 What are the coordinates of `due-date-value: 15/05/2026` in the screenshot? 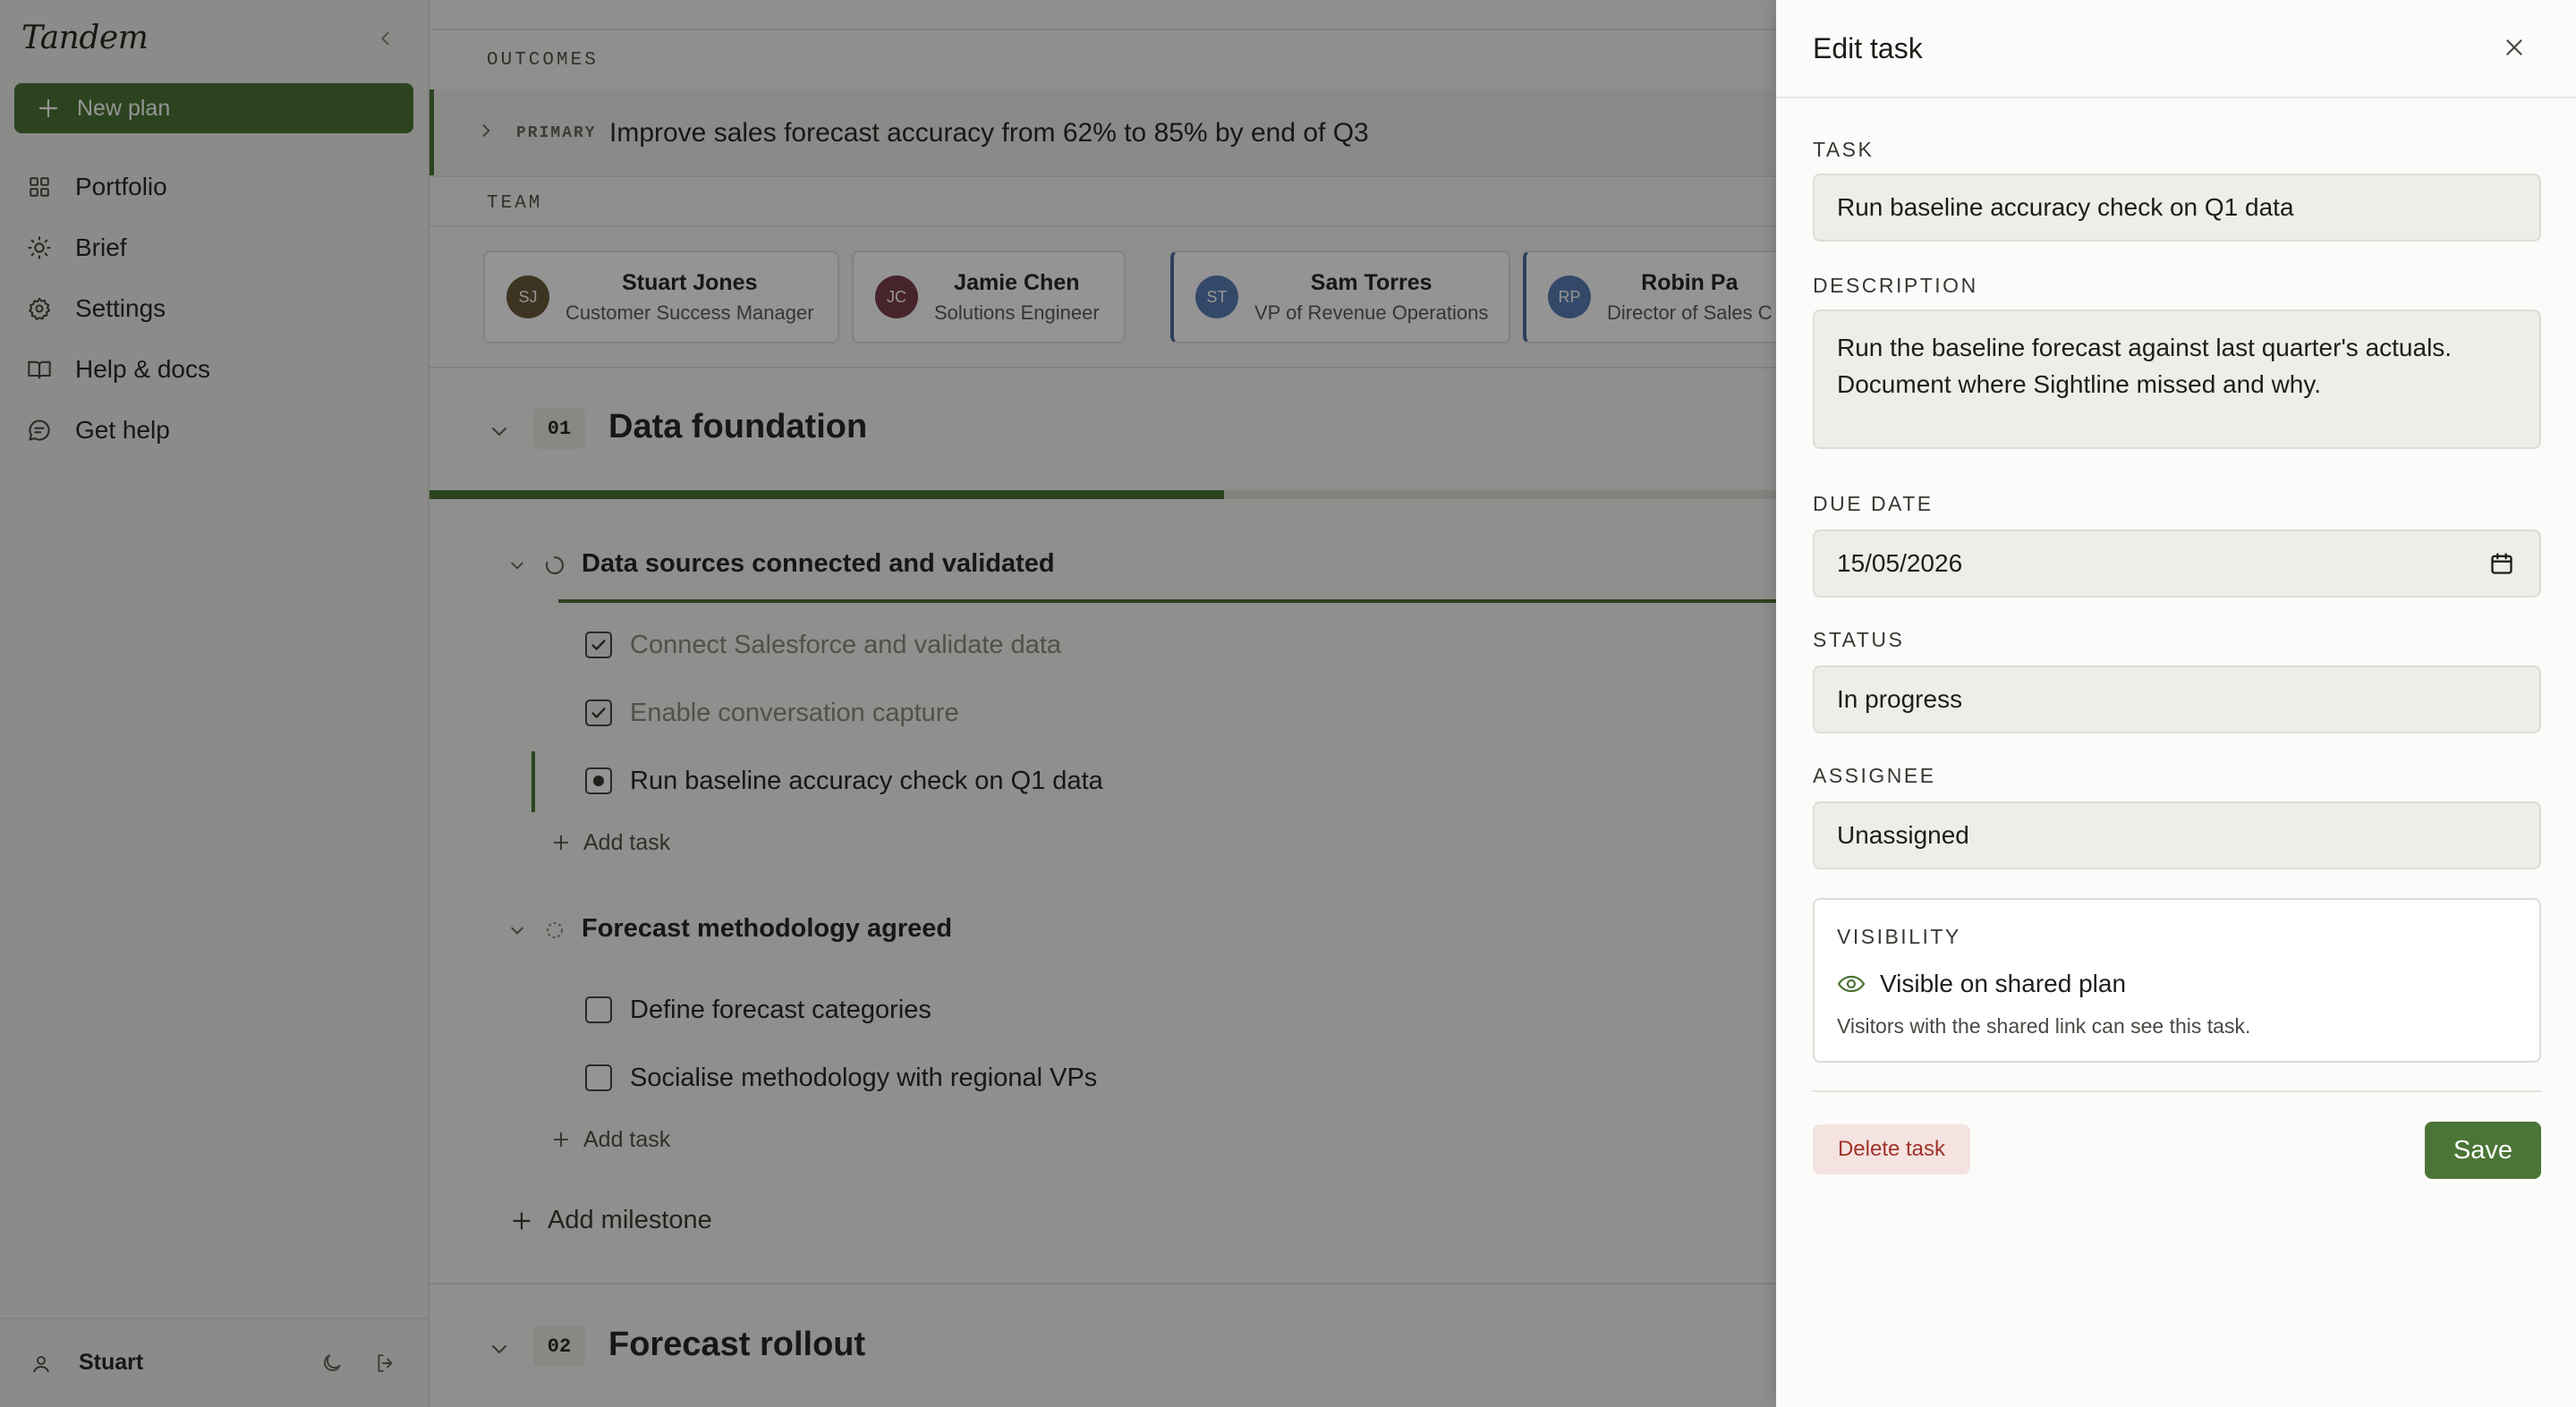 It's located at (1900, 563).